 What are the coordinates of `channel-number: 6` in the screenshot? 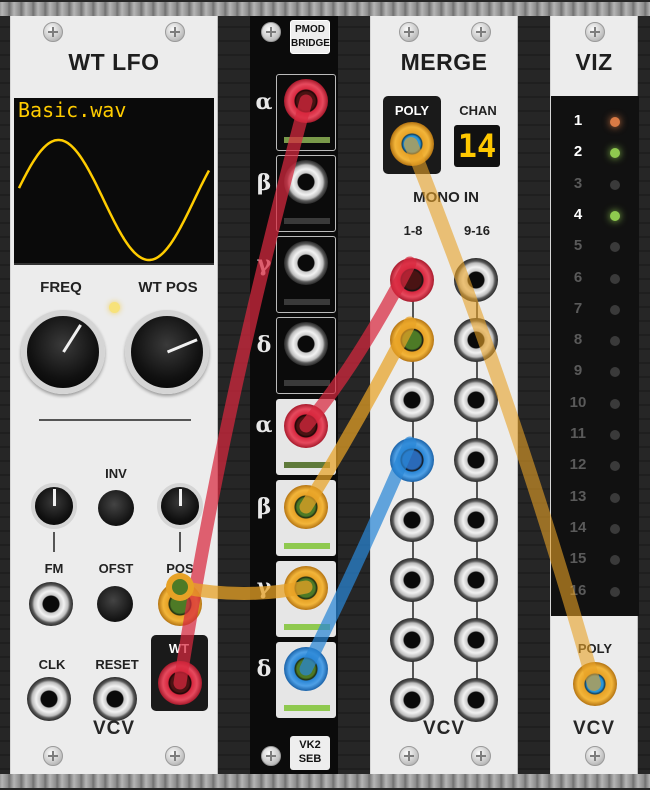 It's located at (578, 277).